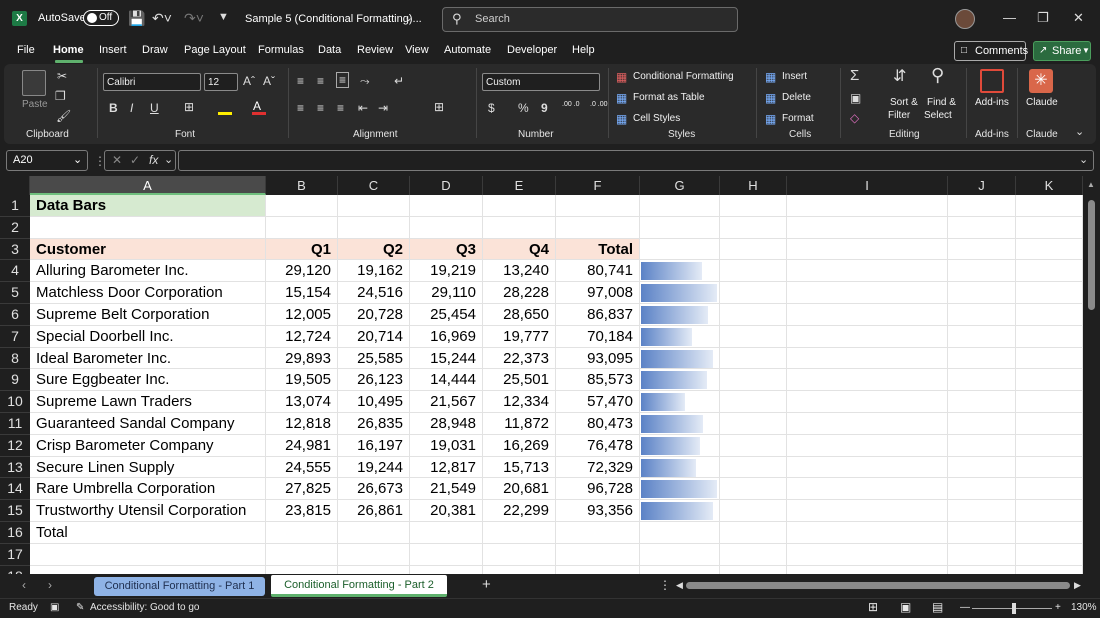 This screenshot has width=1100, height=618. I want to click on menu-draw: Draw, so click(155, 50).